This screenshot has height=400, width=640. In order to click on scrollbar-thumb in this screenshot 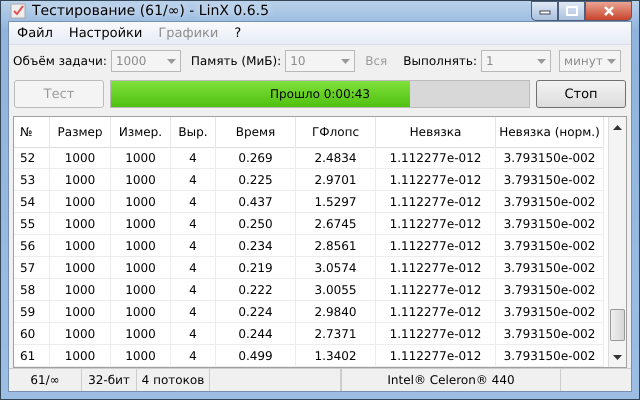, I will do `click(617, 325)`.